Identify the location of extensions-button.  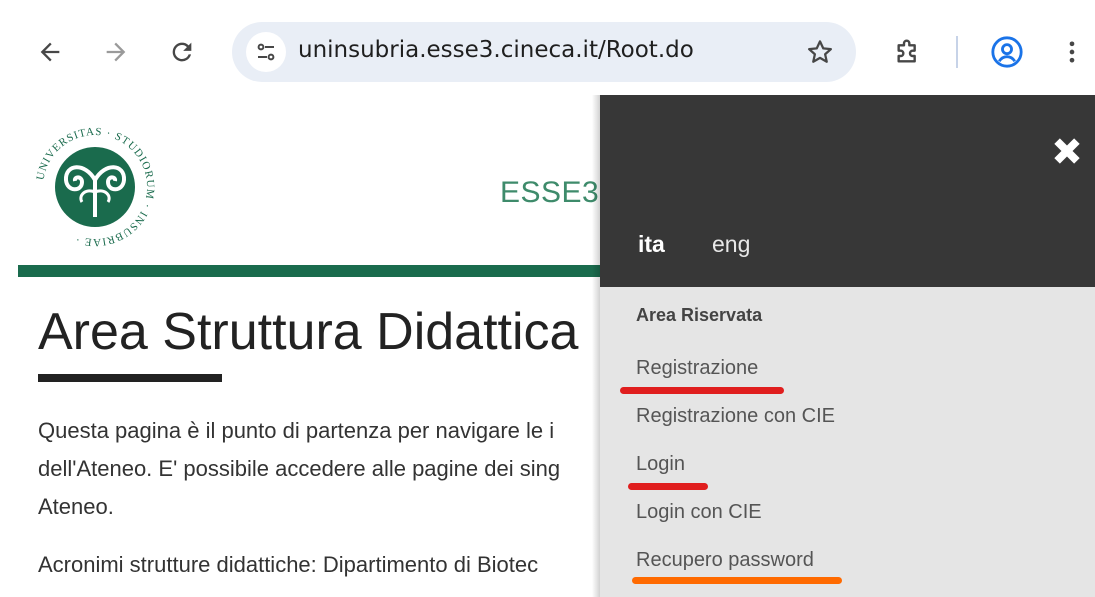
(908, 52).